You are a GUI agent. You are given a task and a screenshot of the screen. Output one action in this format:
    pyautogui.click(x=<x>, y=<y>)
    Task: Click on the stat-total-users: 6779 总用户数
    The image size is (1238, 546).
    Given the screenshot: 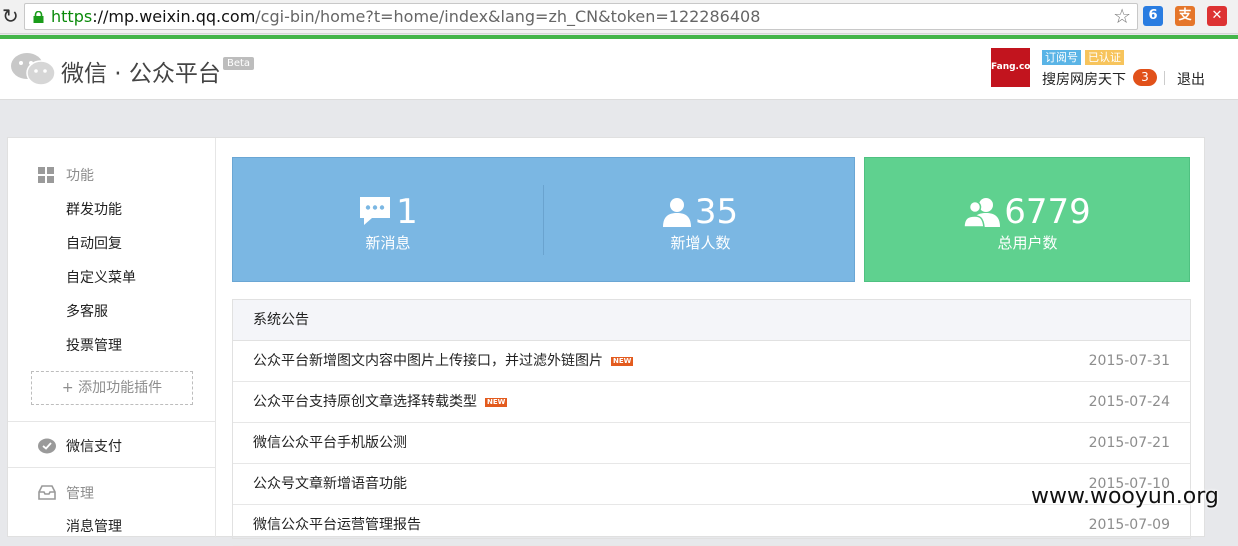 What is the action you would take?
    pyautogui.click(x=1027, y=222)
    